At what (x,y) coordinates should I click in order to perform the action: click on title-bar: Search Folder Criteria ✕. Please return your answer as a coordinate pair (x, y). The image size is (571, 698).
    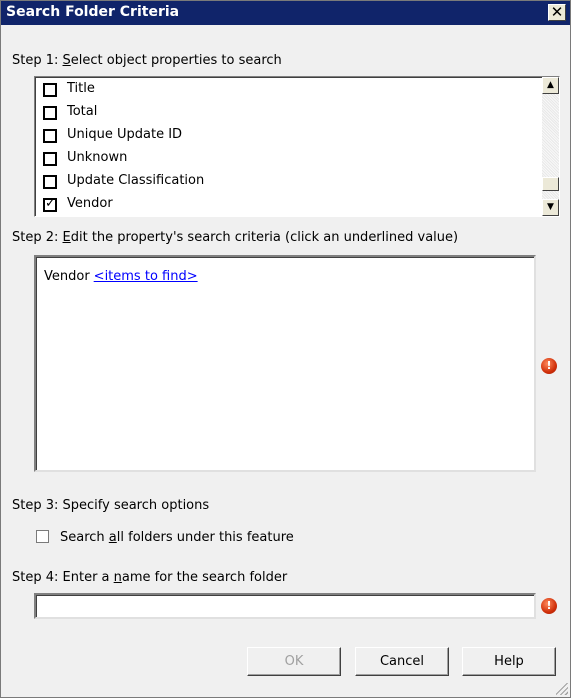
    Looking at the image, I should click on (285, 13).